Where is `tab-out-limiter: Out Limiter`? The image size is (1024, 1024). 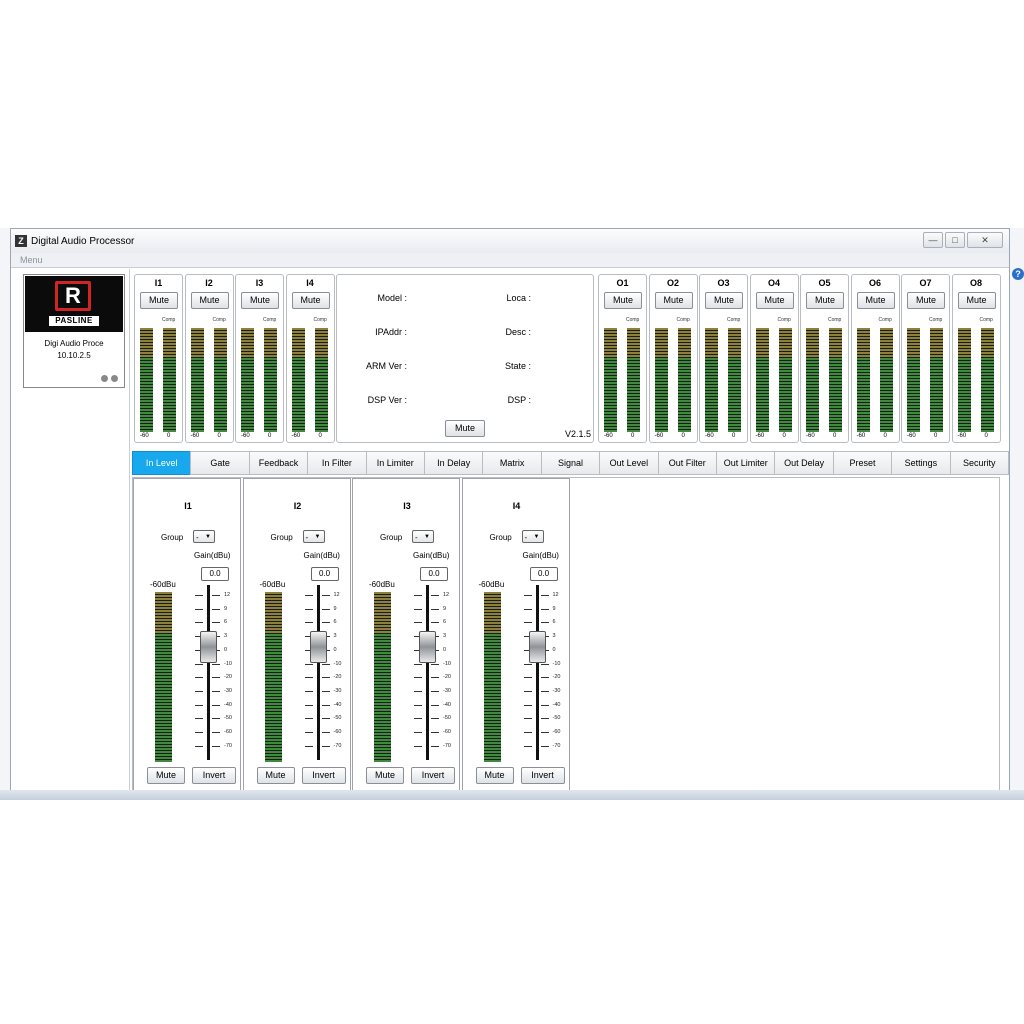
tab-out-limiter: Out Limiter is located at coordinates (746, 463).